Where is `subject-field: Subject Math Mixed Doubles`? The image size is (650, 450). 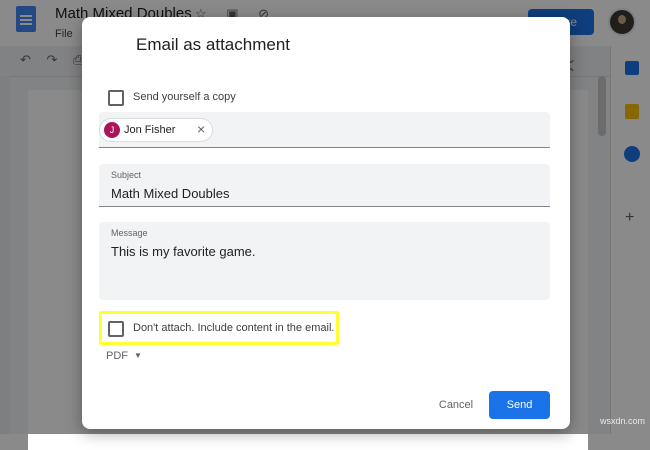 subject-field: Subject Math Mixed Doubles is located at coordinates (324, 185).